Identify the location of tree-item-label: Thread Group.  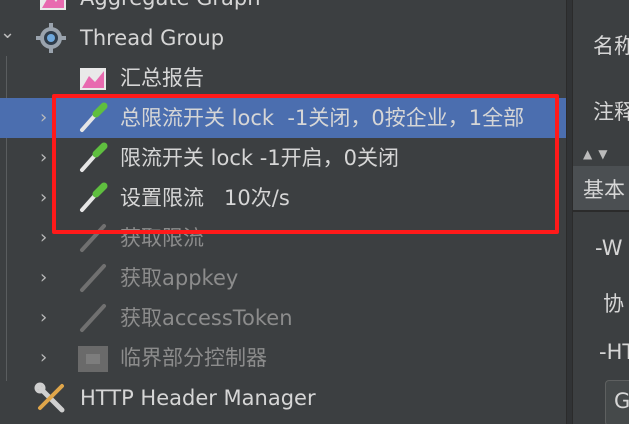
(152, 38).